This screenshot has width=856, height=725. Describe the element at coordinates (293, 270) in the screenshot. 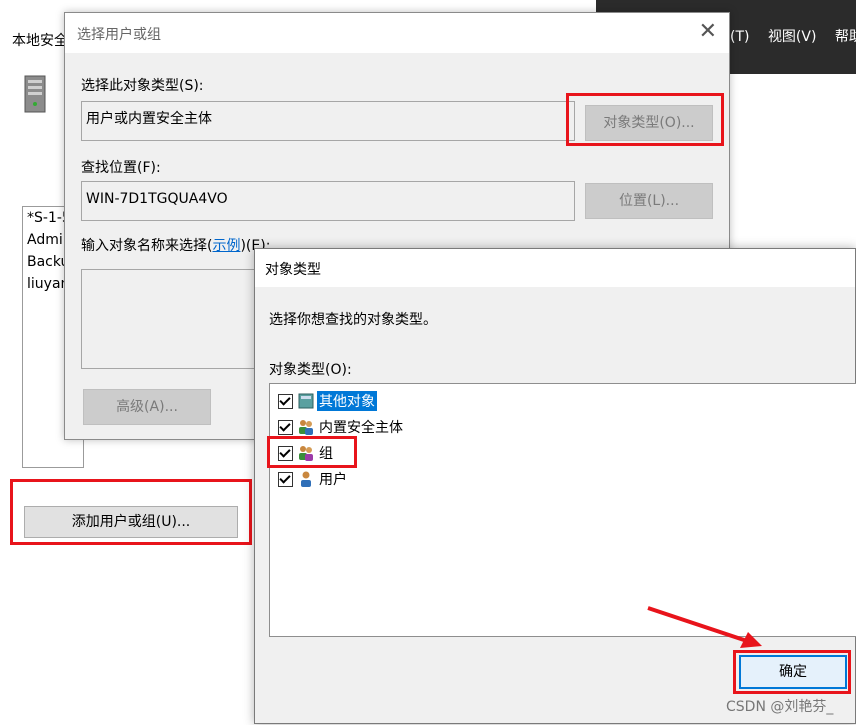

I see `dialog-title: 对象类型` at that location.